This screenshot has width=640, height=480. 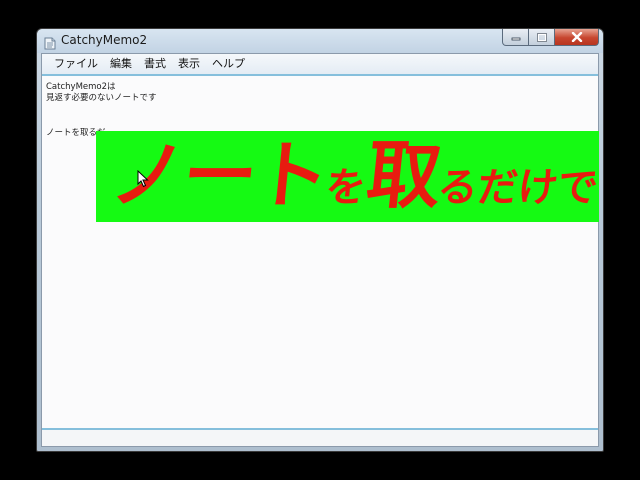 I want to click on notepad-icon, so click(x=50, y=42).